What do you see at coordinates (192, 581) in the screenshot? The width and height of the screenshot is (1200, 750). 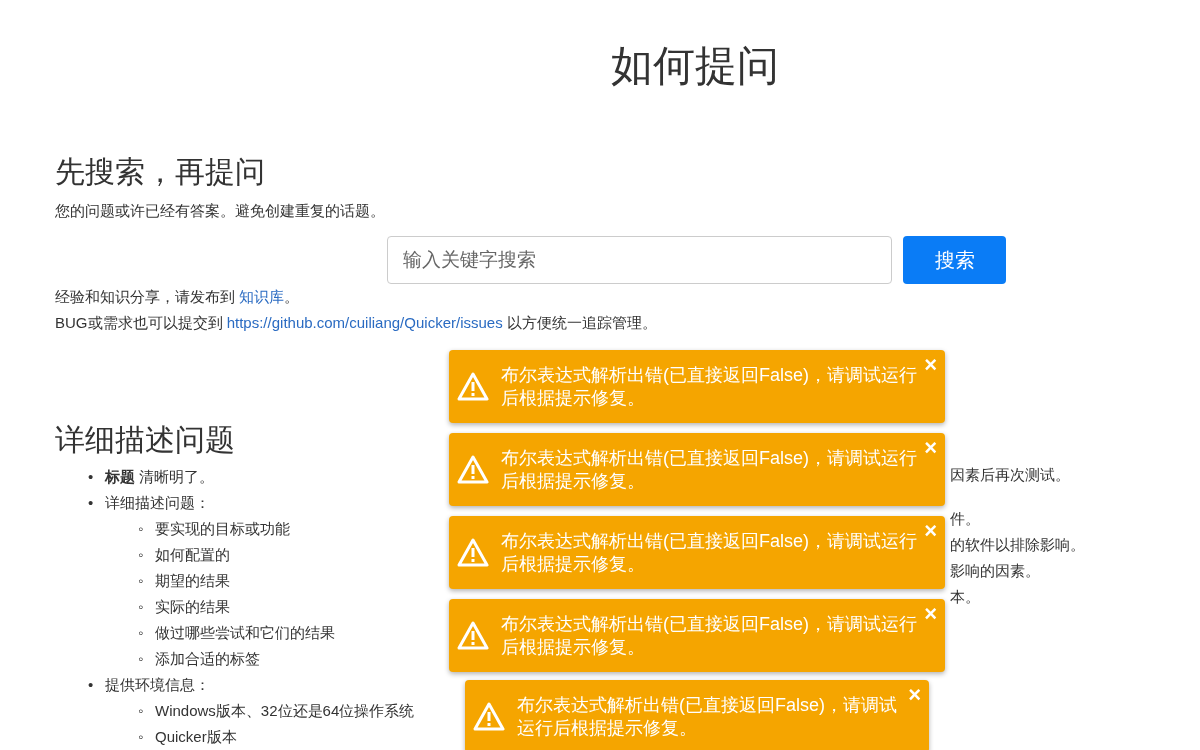 I see `list-item: 期望的结果` at bounding box center [192, 581].